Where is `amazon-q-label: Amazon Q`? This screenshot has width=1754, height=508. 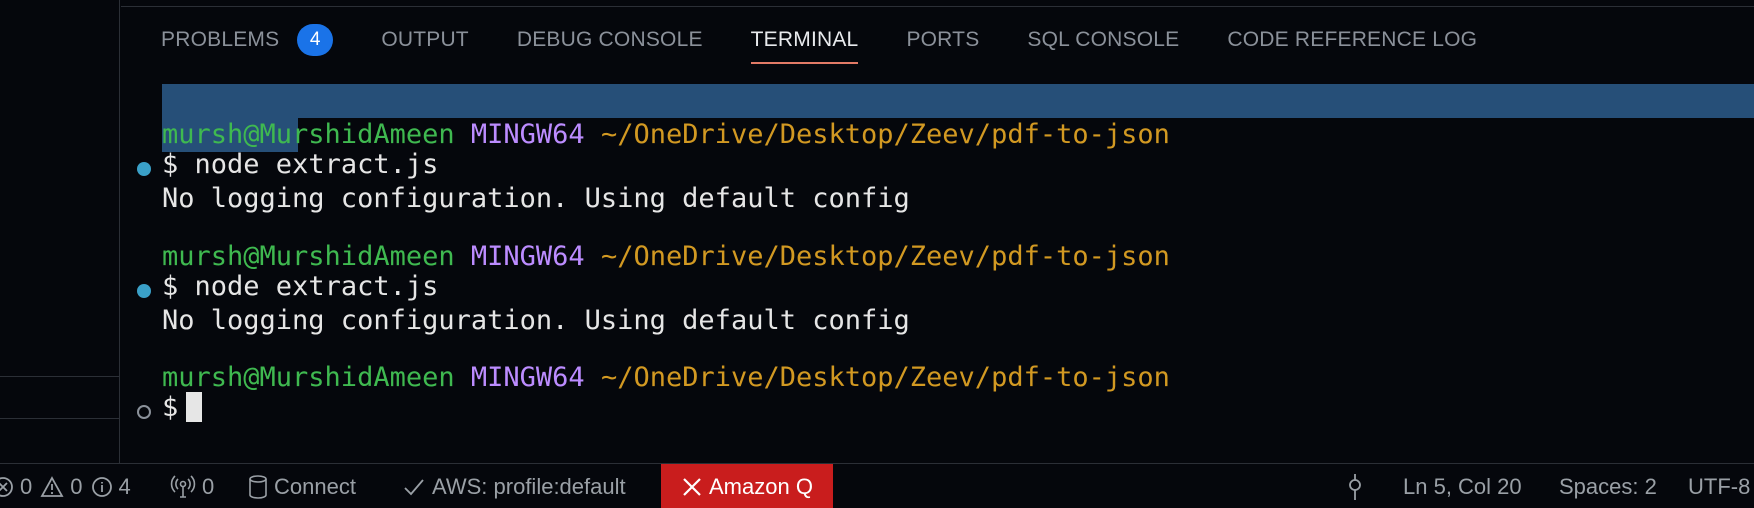
amazon-q-label: Amazon Q is located at coordinates (761, 486).